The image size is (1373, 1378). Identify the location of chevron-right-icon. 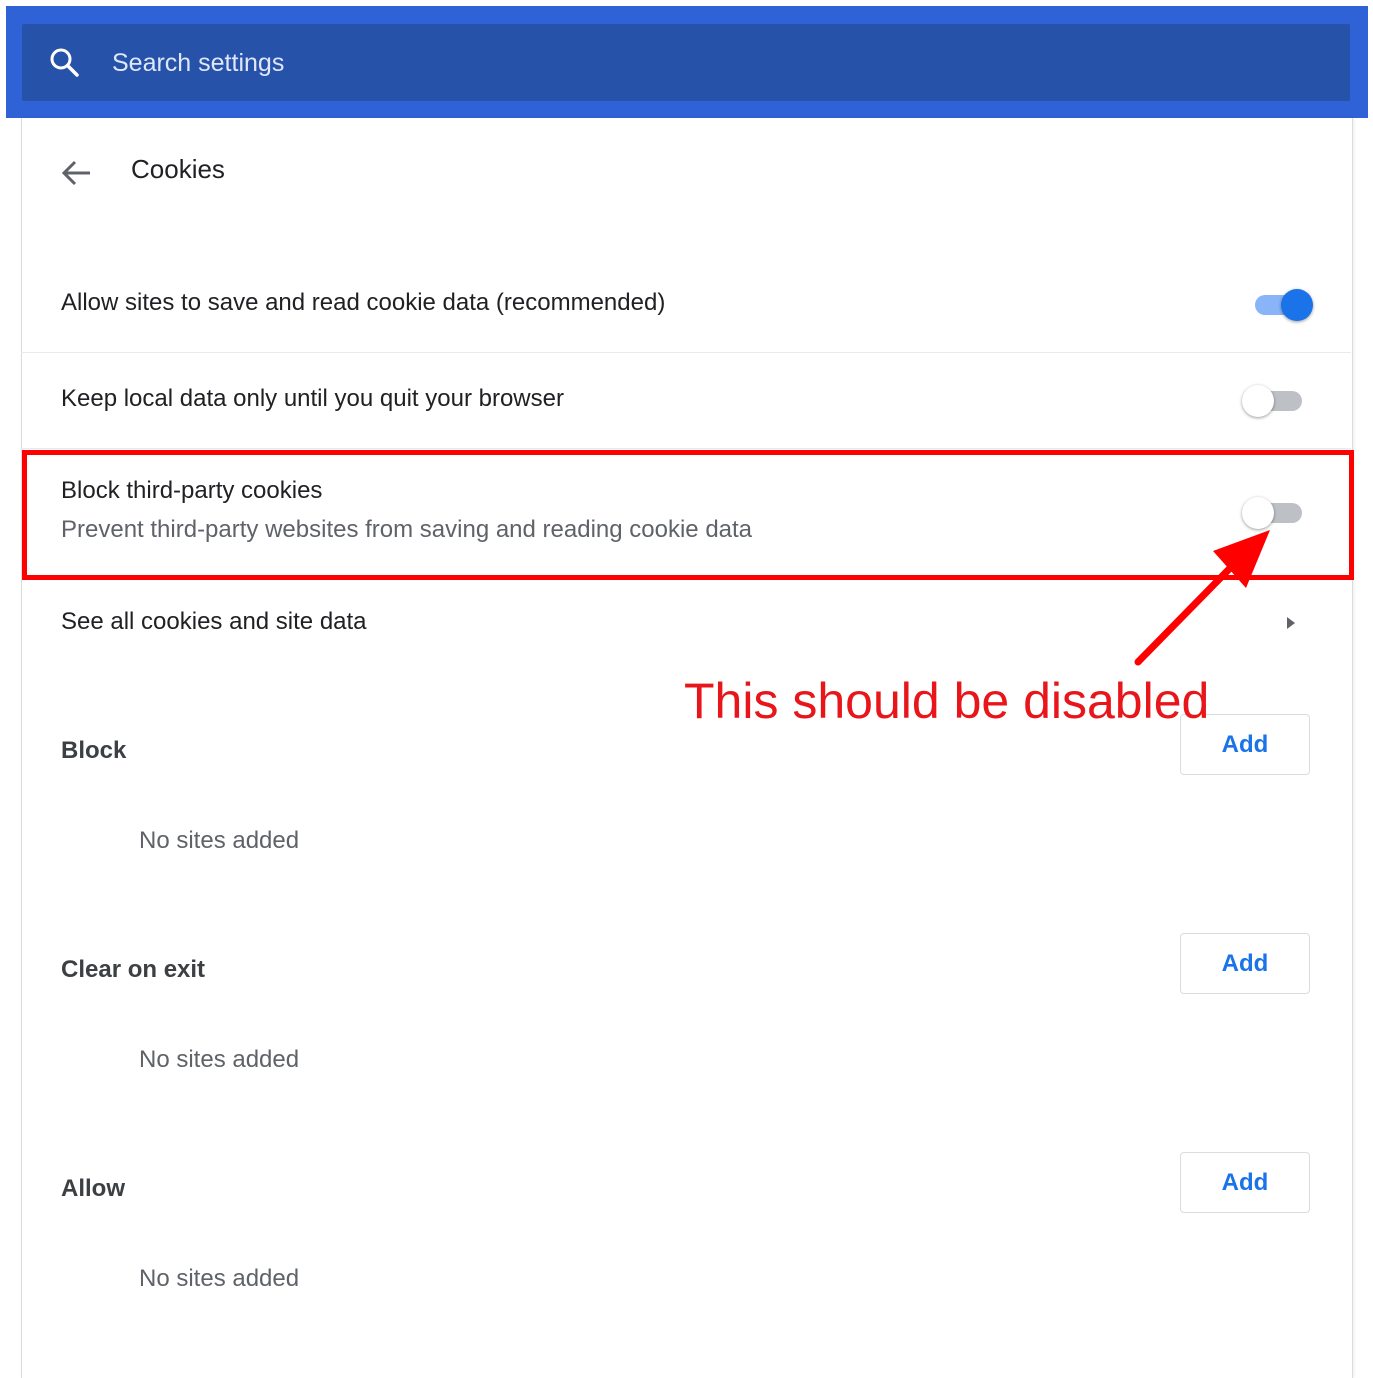
(1291, 623).